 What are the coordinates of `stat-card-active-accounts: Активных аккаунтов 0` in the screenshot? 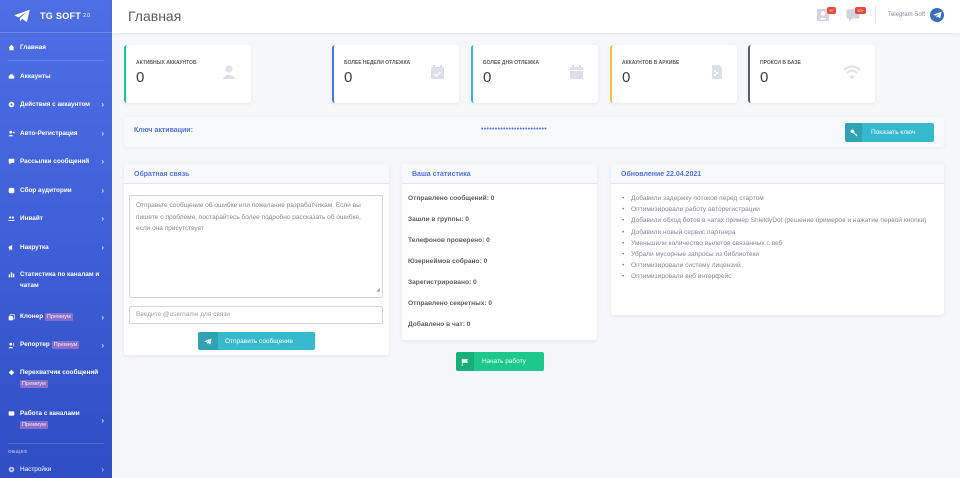 It's located at (187, 74).